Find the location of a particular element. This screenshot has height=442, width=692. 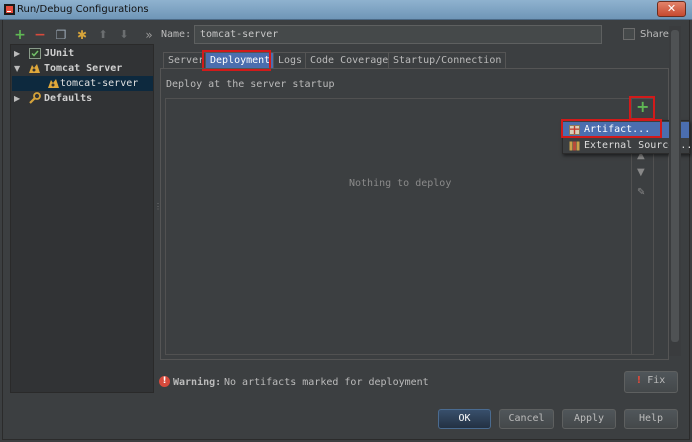

tree-item-label: Defaults is located at coordinates (68, 98).